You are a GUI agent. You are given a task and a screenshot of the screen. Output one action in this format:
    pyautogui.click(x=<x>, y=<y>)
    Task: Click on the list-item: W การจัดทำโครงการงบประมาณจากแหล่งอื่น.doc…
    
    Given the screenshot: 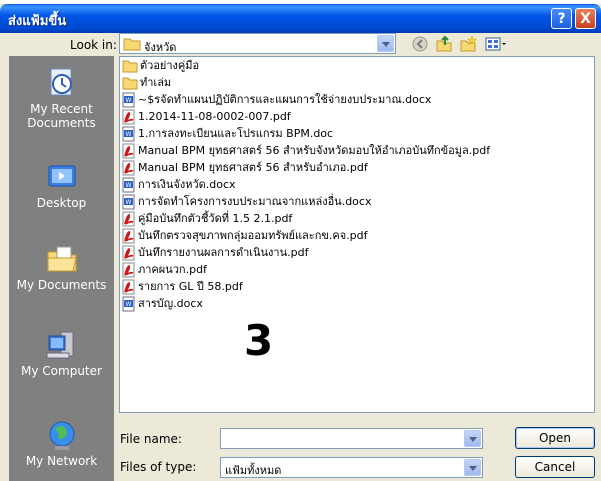 What is the action you would take?
    pyautogui.click(x=246, y=202)
    